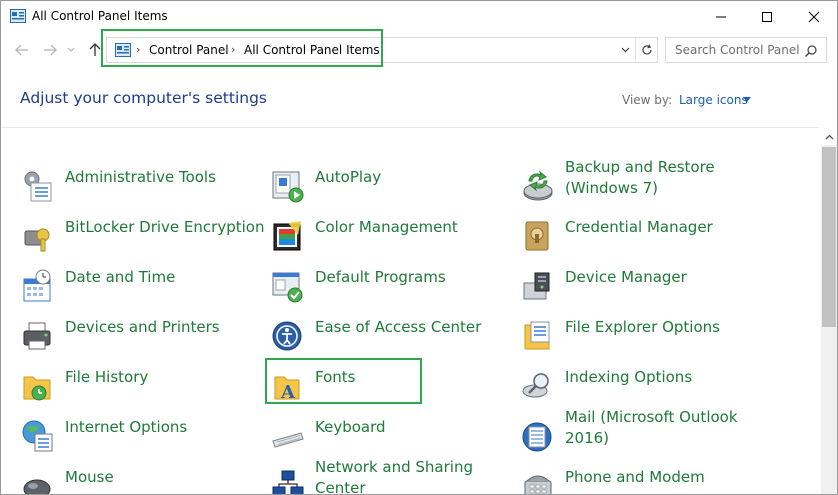  I want to click on caret-down-icon, so click(747, 99).